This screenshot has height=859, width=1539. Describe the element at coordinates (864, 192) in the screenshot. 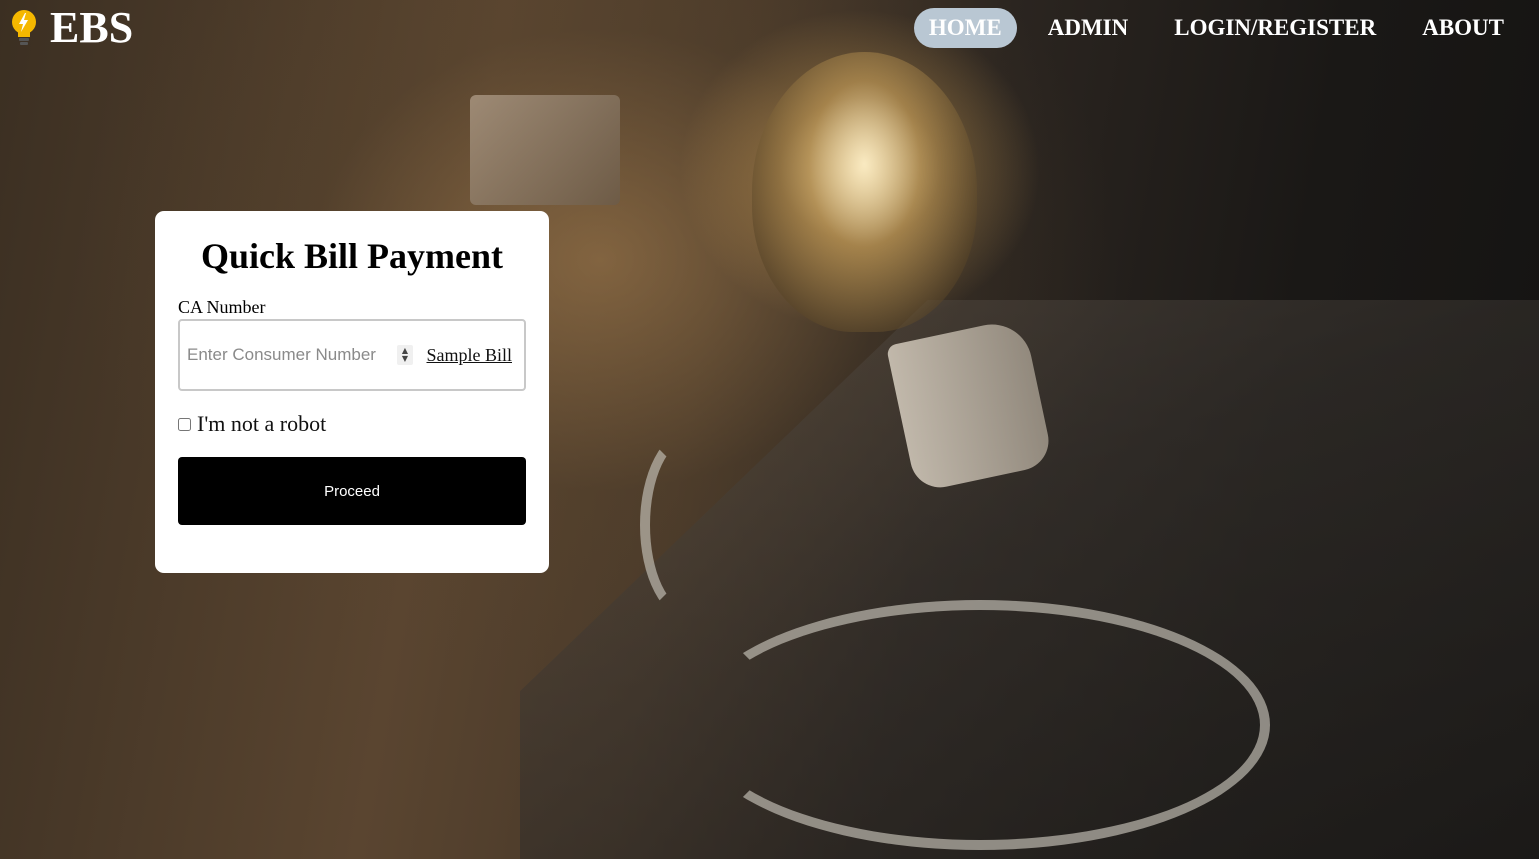

I see `background-lightbulb` at that location.